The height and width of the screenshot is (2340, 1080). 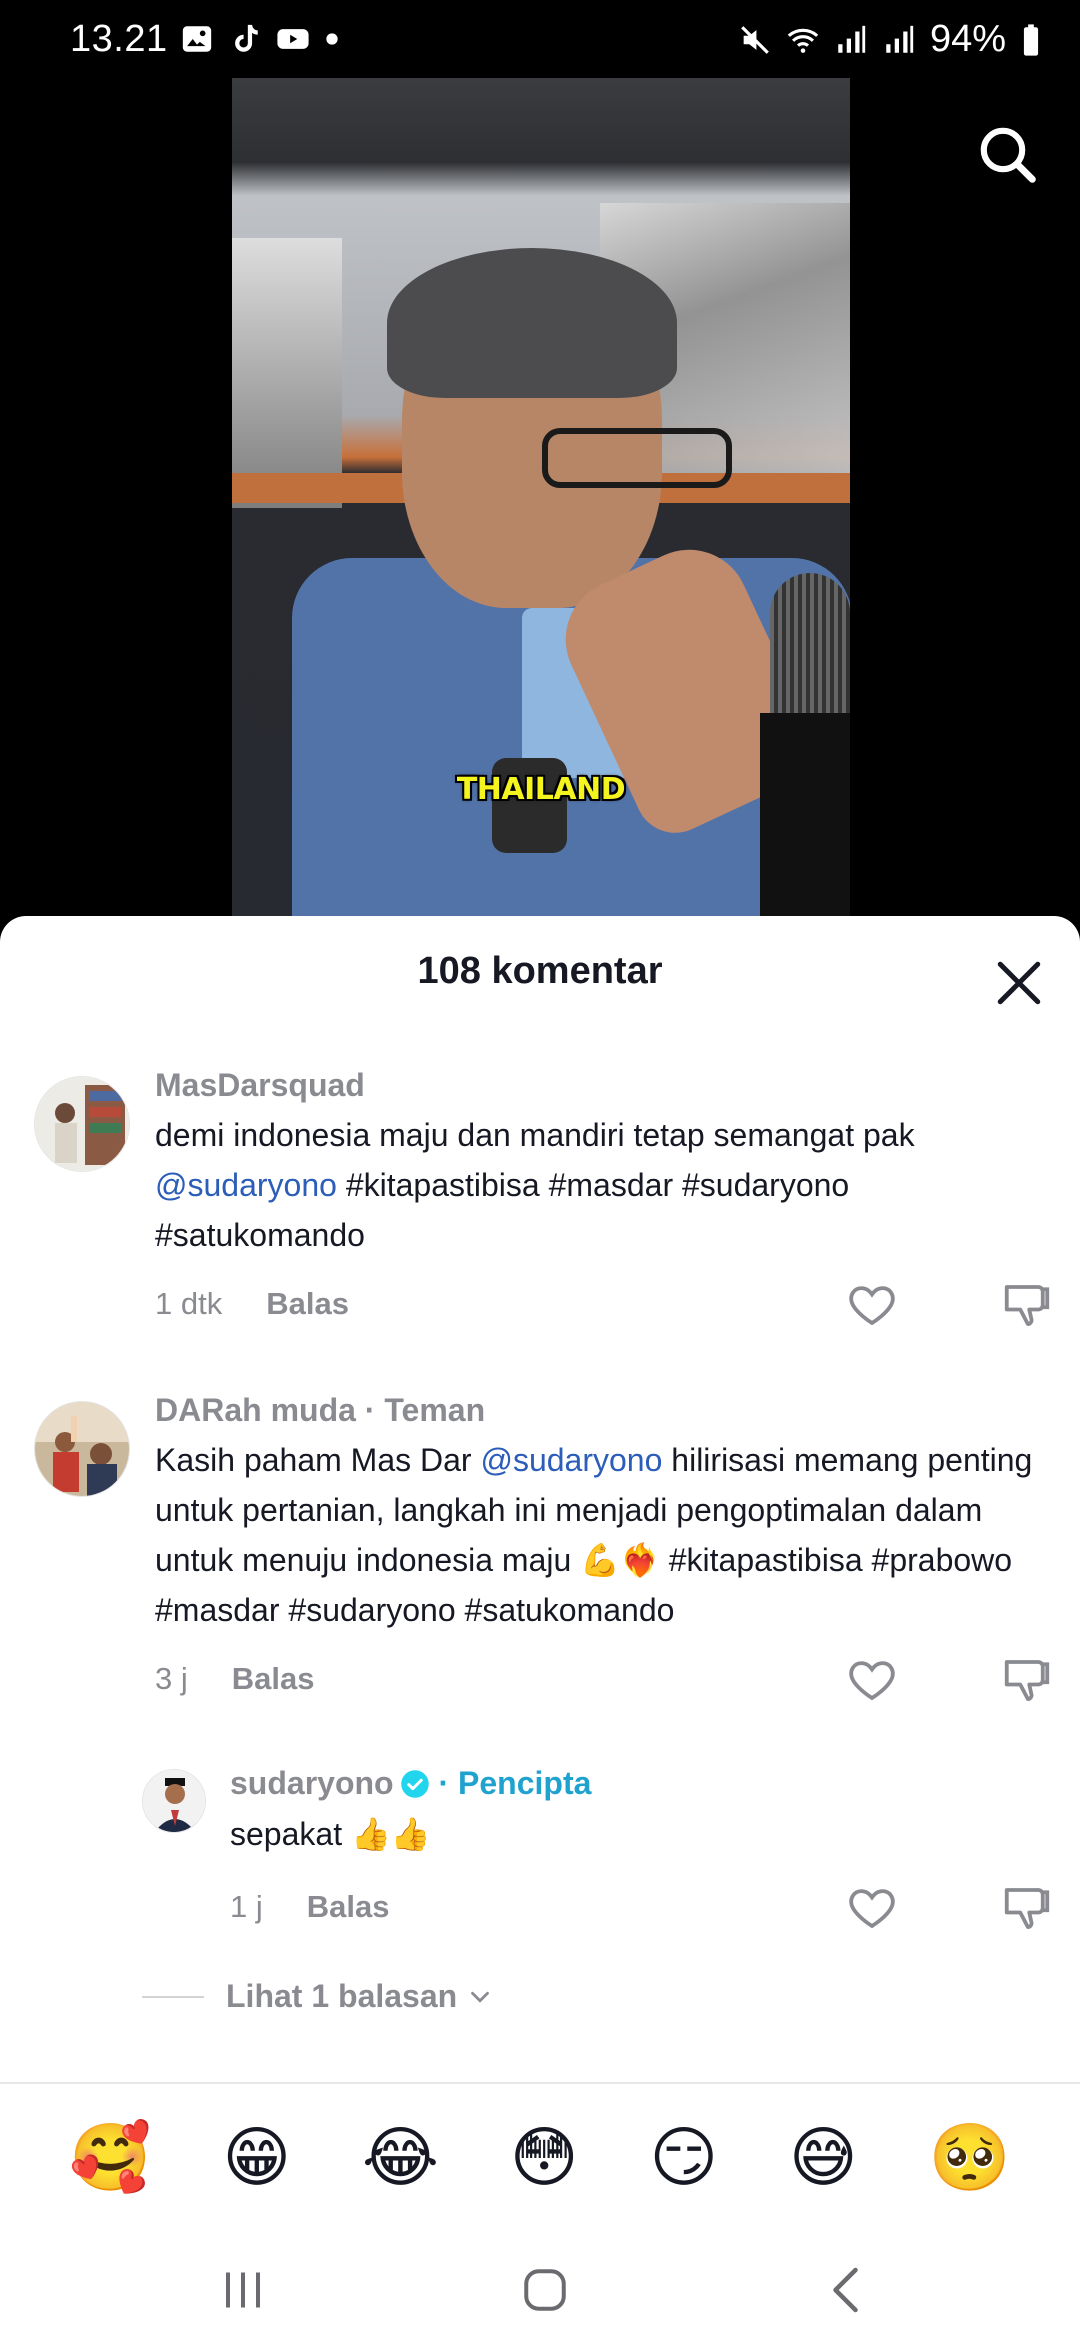 What do you see at coordinates (332, 39) in the screenshot?
I see `dot-icon` at bounding box center [332, 39].